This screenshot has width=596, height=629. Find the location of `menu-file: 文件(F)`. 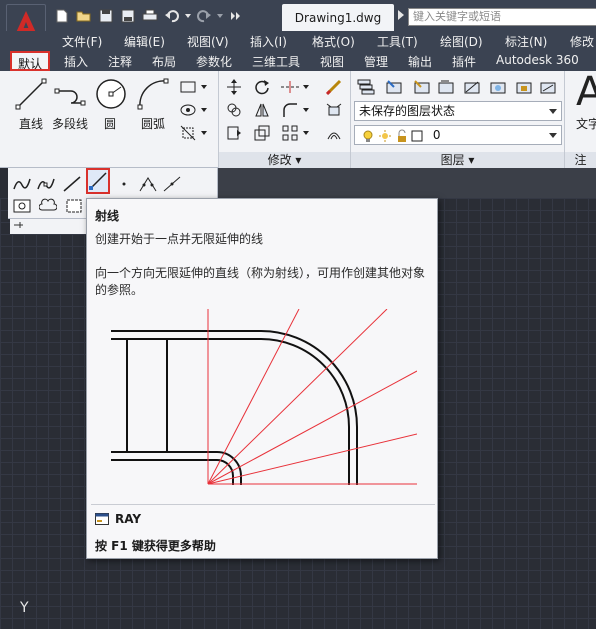

menu-file: 文件(F) is located at coordinates (82, 41).